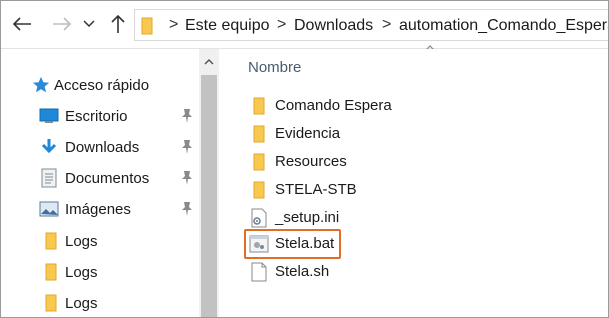 The height and width of the screenshot is (318, 609). I want to click on scrollbar-thumb, so click(209, 196).